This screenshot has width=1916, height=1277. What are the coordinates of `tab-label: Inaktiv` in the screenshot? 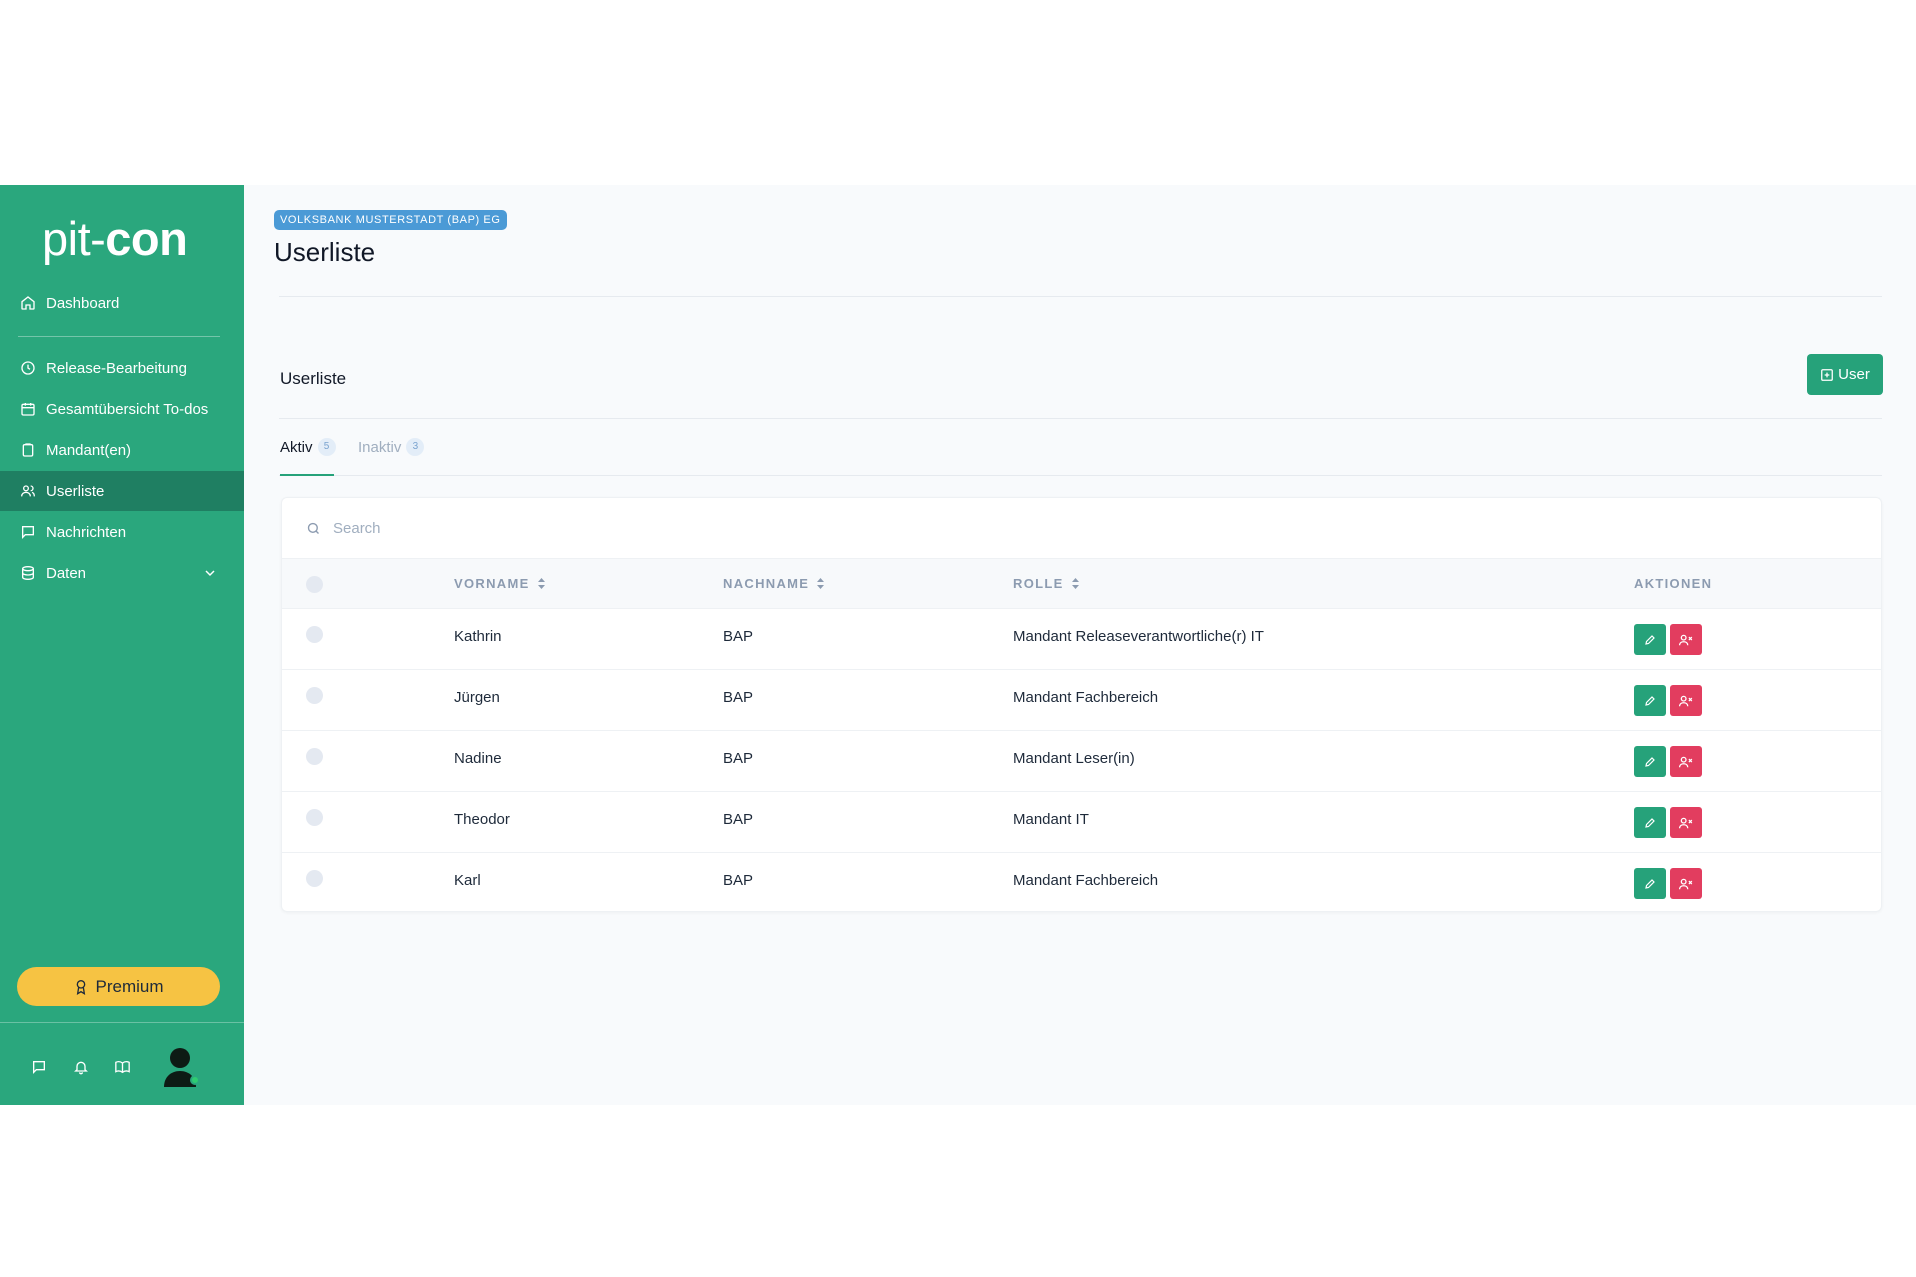 It's located at (380, 447).